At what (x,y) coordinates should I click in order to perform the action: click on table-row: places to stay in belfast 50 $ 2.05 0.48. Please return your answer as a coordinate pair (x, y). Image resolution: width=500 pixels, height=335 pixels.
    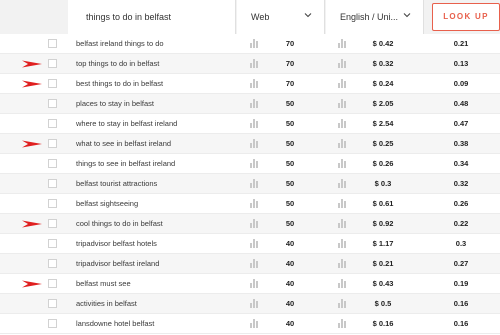
    Looking at the image, I should click on (250, 104).